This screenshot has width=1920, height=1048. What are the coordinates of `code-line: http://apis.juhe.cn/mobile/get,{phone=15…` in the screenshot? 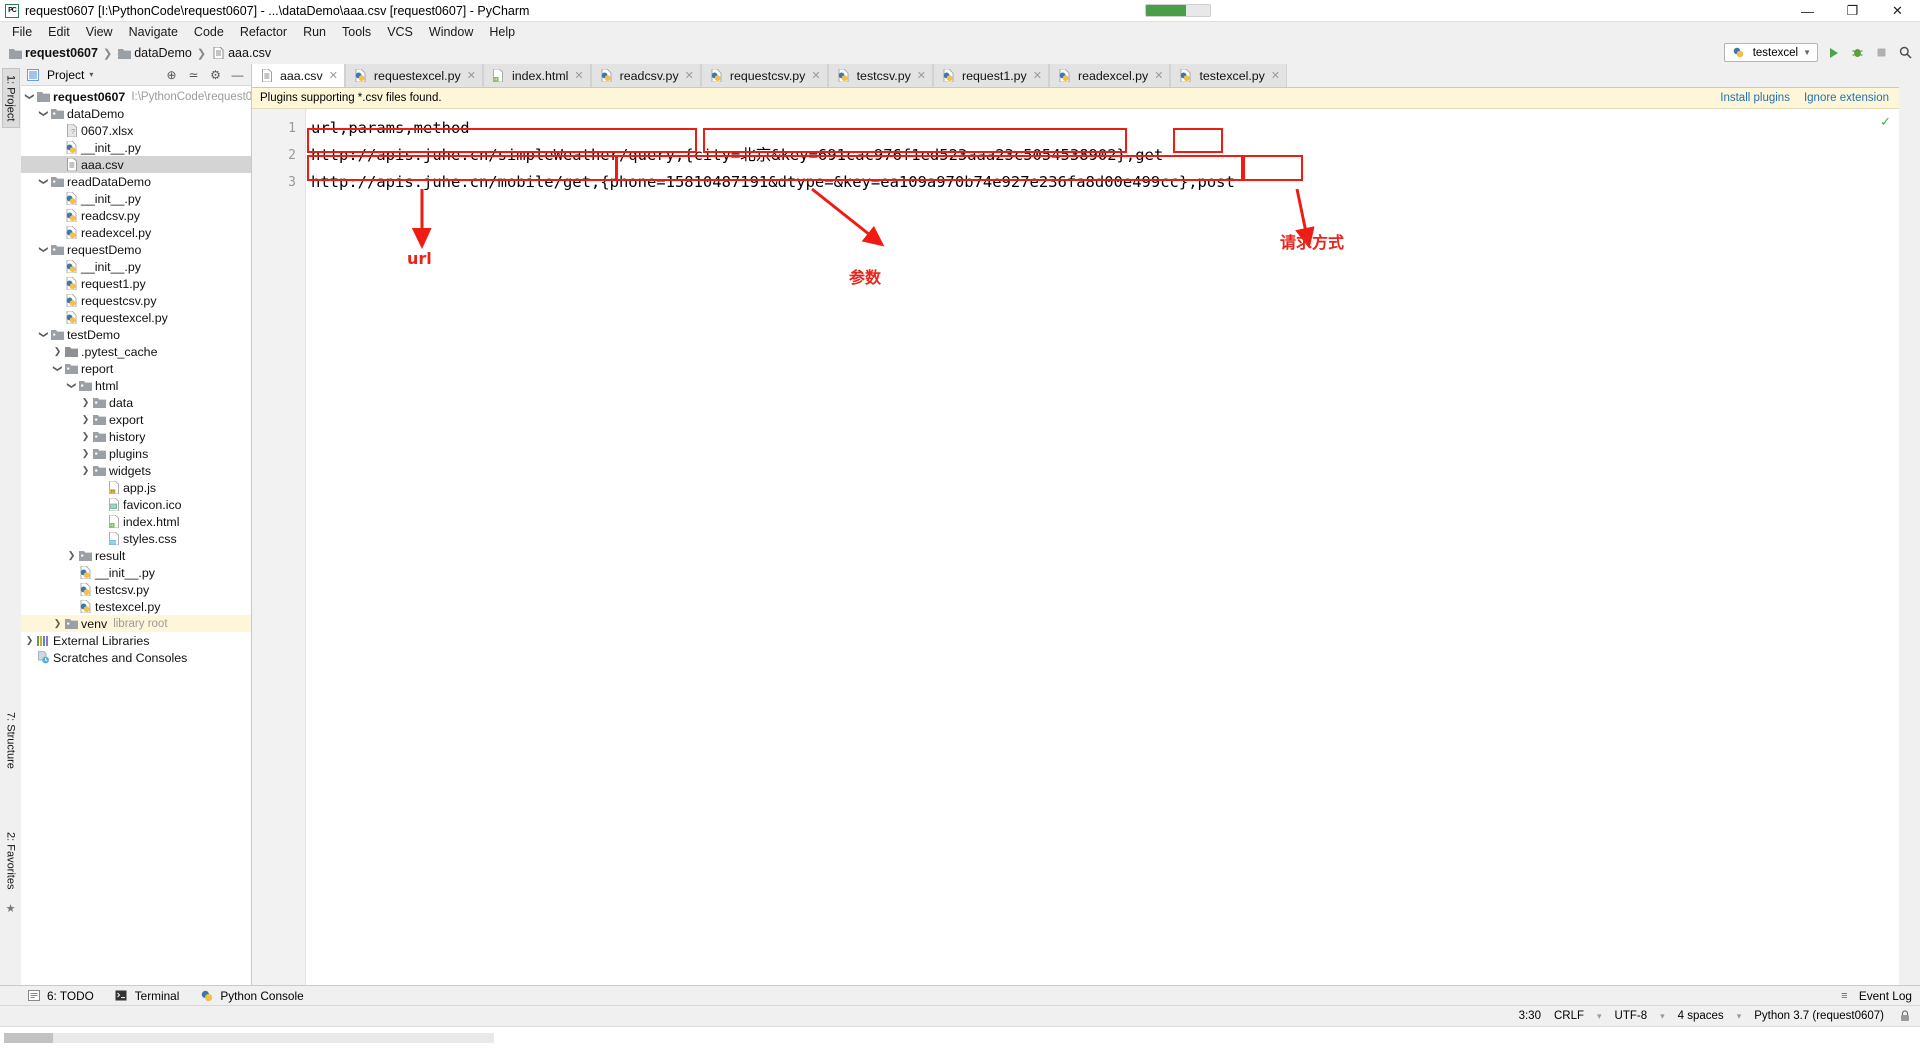 It's located at (1102, 182).